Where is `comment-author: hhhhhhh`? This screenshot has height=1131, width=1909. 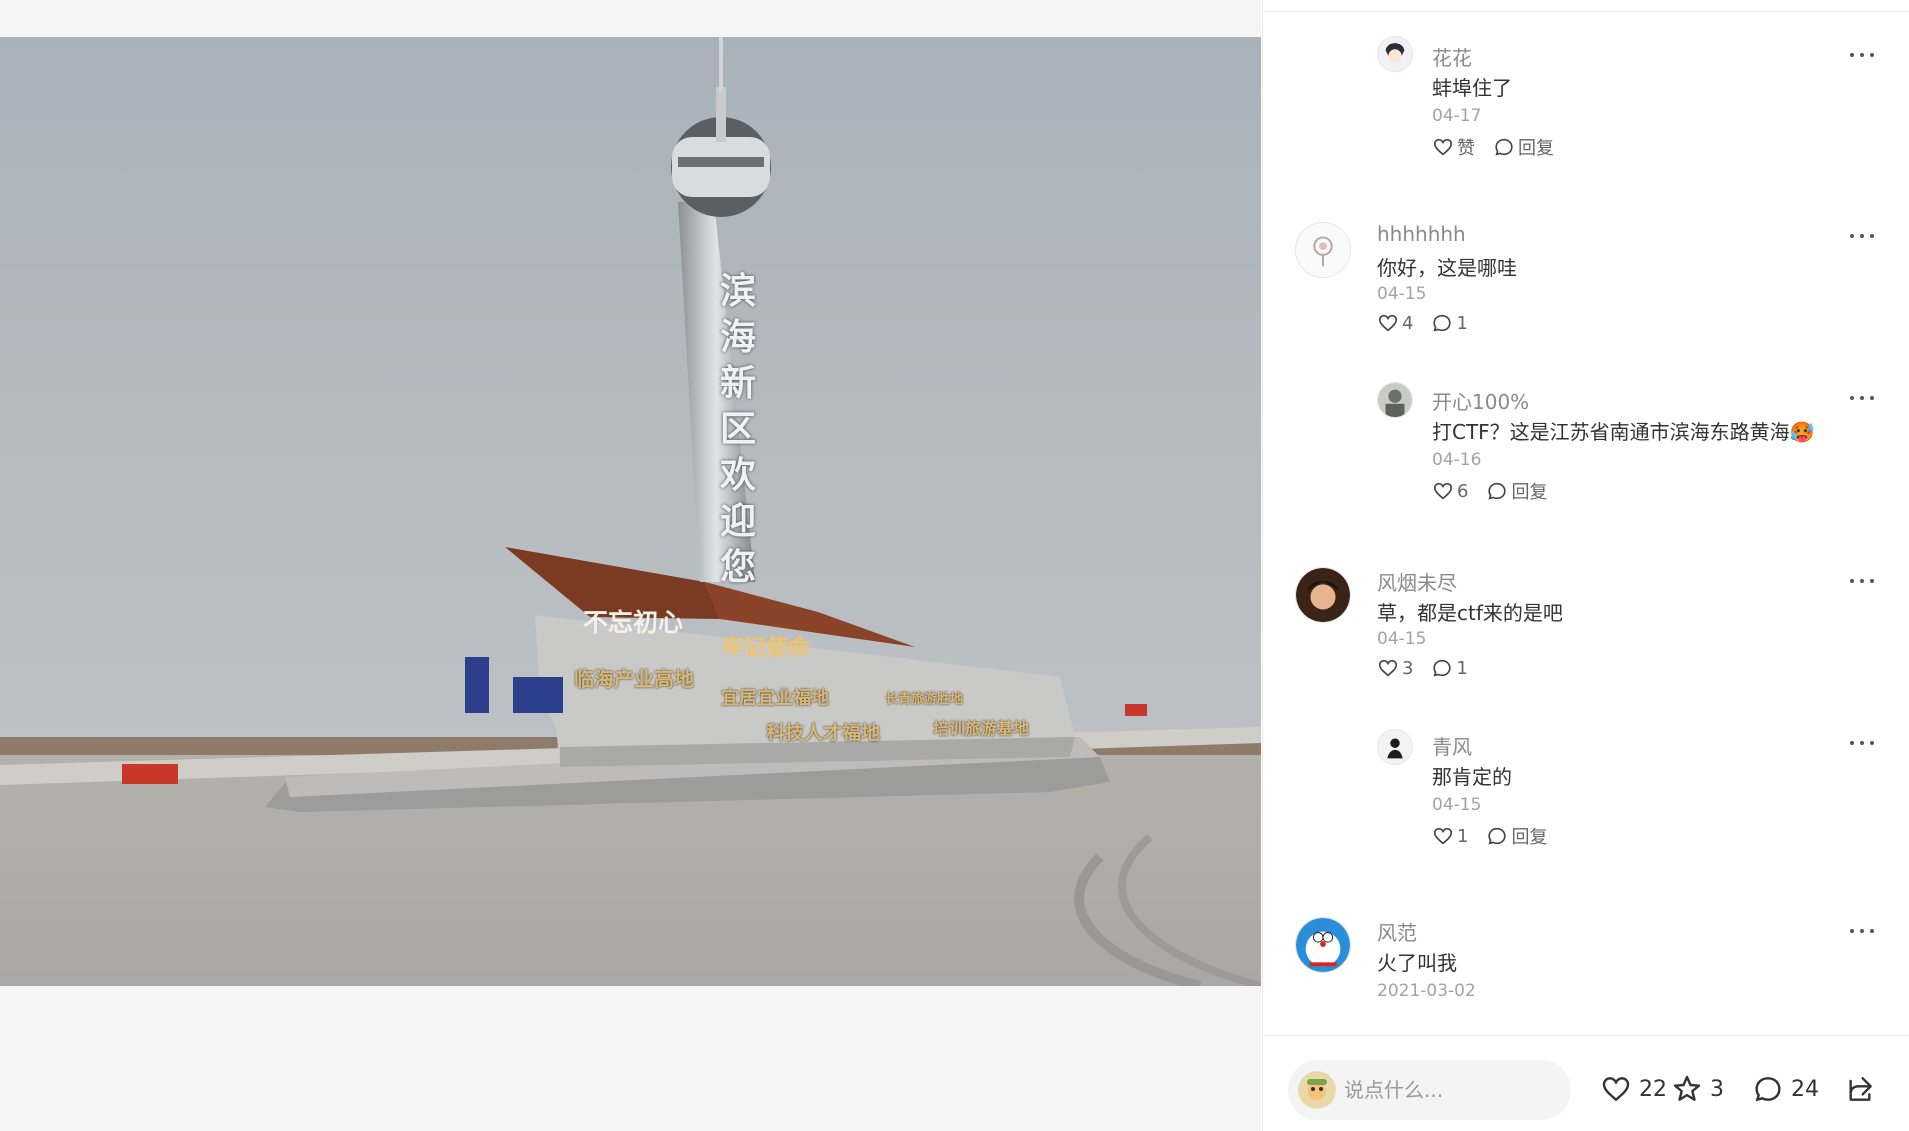
comment-author: hhhhhhh is located at coordinates (1421, 234).